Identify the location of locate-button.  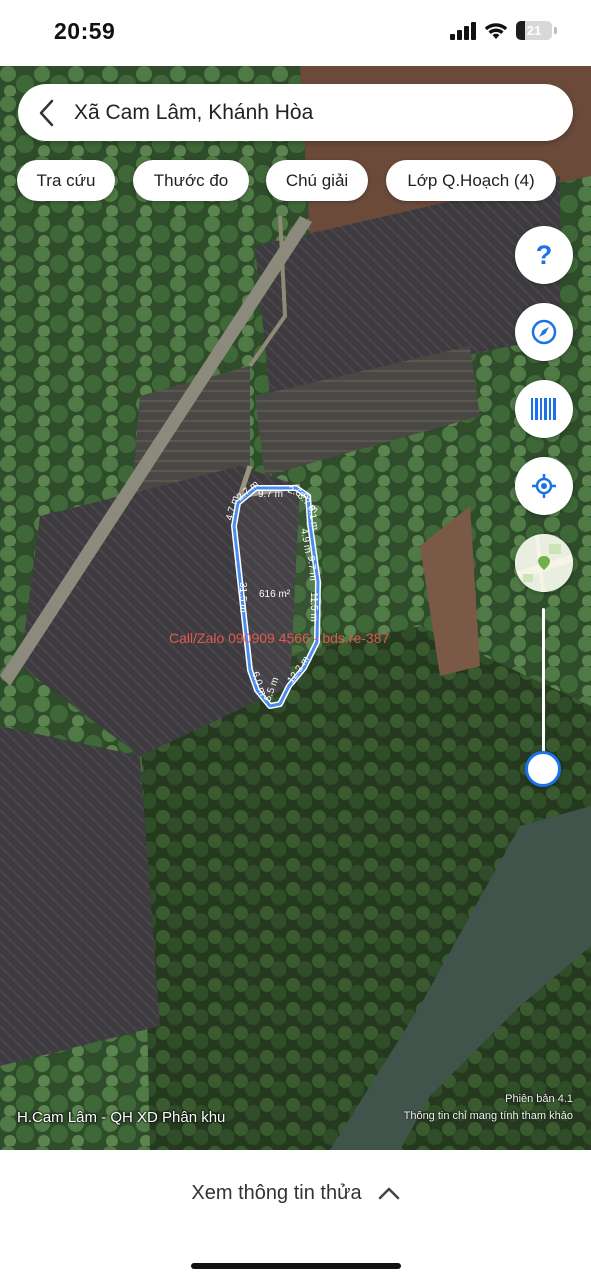
(544, 486).